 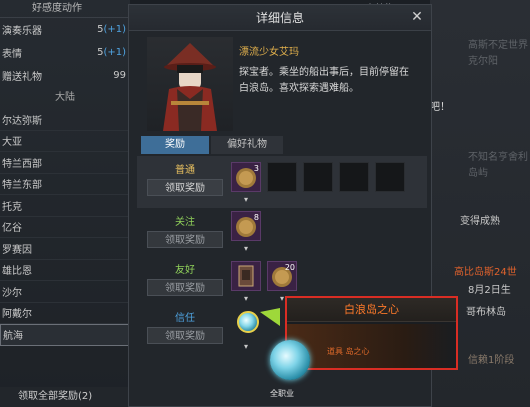 I want to click on ghost-text: 克尔阳, so click(x=483, y=61).